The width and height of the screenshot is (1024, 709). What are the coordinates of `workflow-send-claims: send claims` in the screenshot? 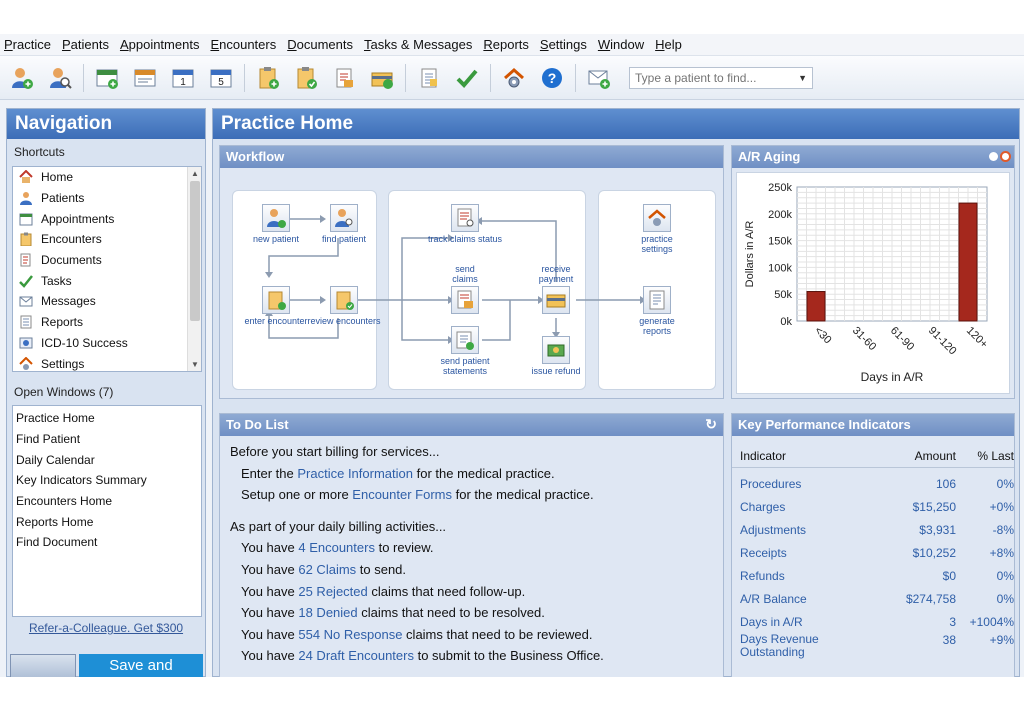 It's located at (465, 290).